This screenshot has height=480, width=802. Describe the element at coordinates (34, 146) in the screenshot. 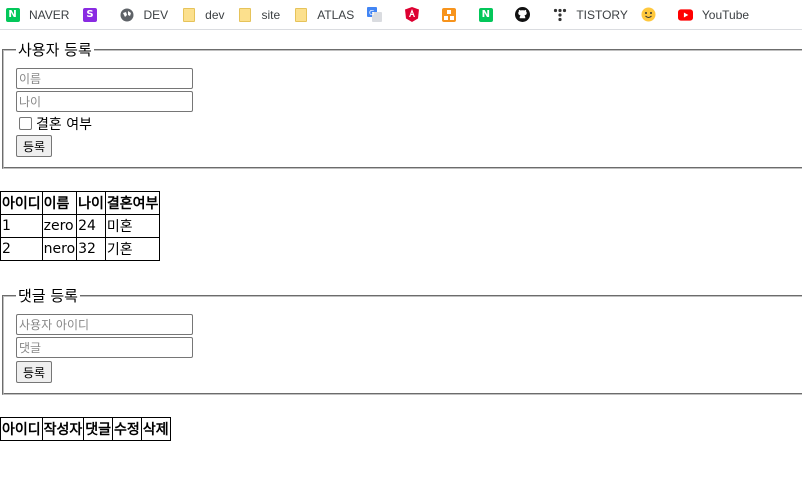

I see `user-register-button: 등록` at that location.